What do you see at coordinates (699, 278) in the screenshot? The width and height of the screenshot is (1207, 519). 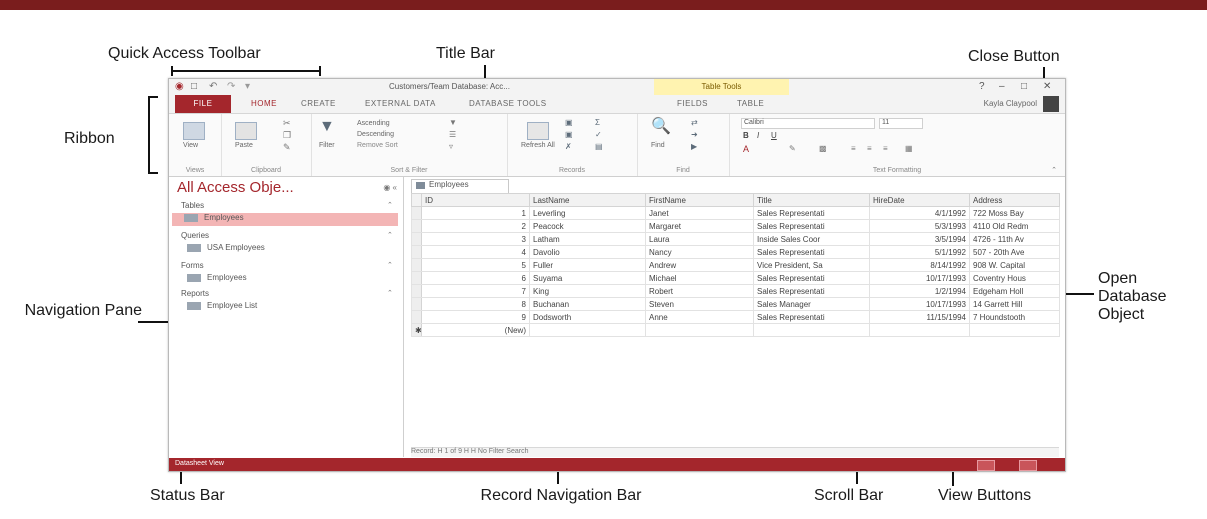 I see `cell-firstname: Michael` at bounding box center [699, 278].